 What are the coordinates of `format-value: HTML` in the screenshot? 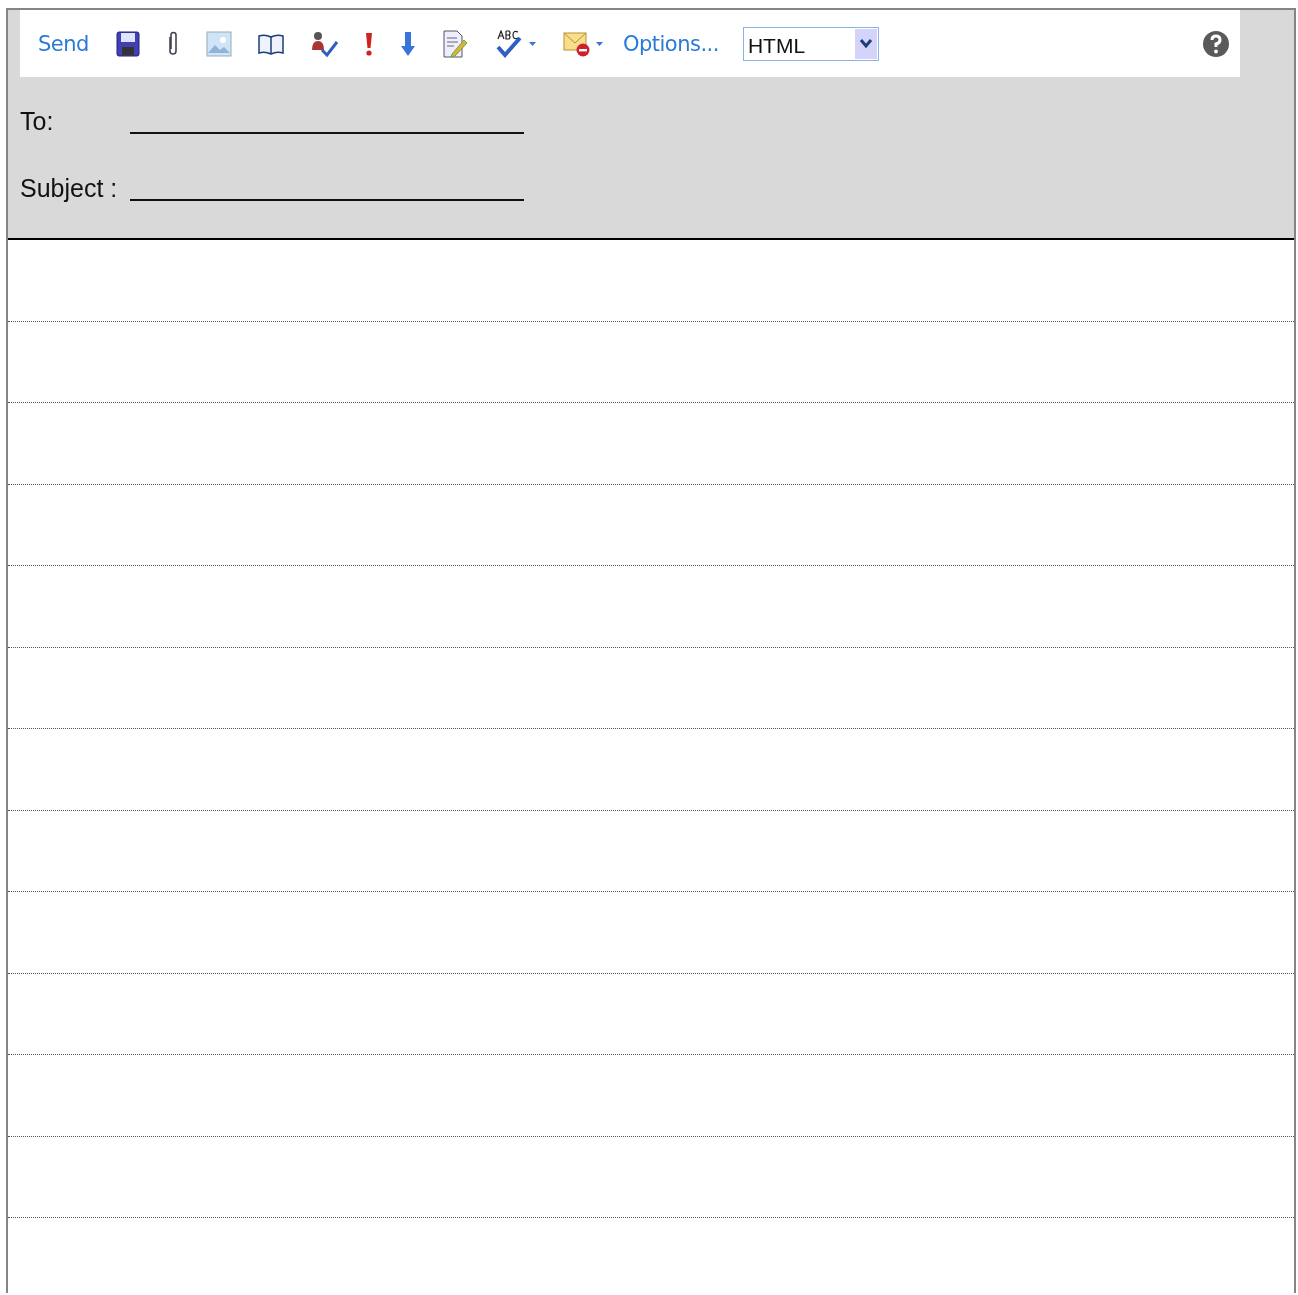 It's located at (776, 45).